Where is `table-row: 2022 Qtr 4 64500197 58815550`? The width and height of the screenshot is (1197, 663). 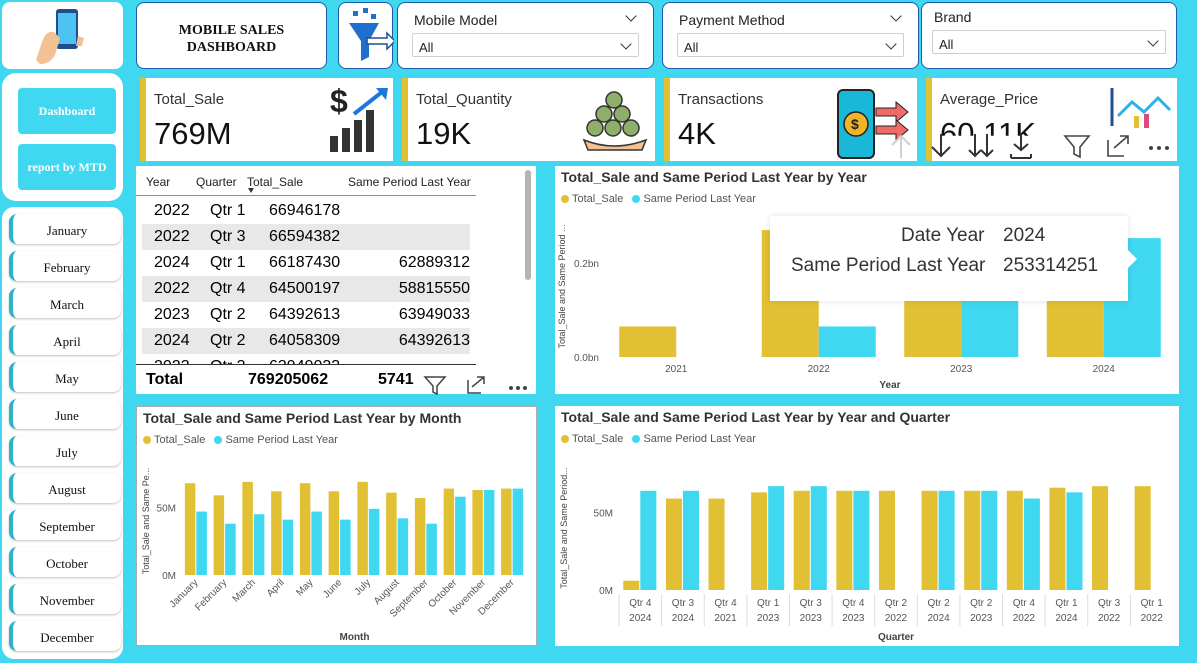 table-row: 2022 Qtr 4 64500197 58815550 is located at coordinates (306, 289).